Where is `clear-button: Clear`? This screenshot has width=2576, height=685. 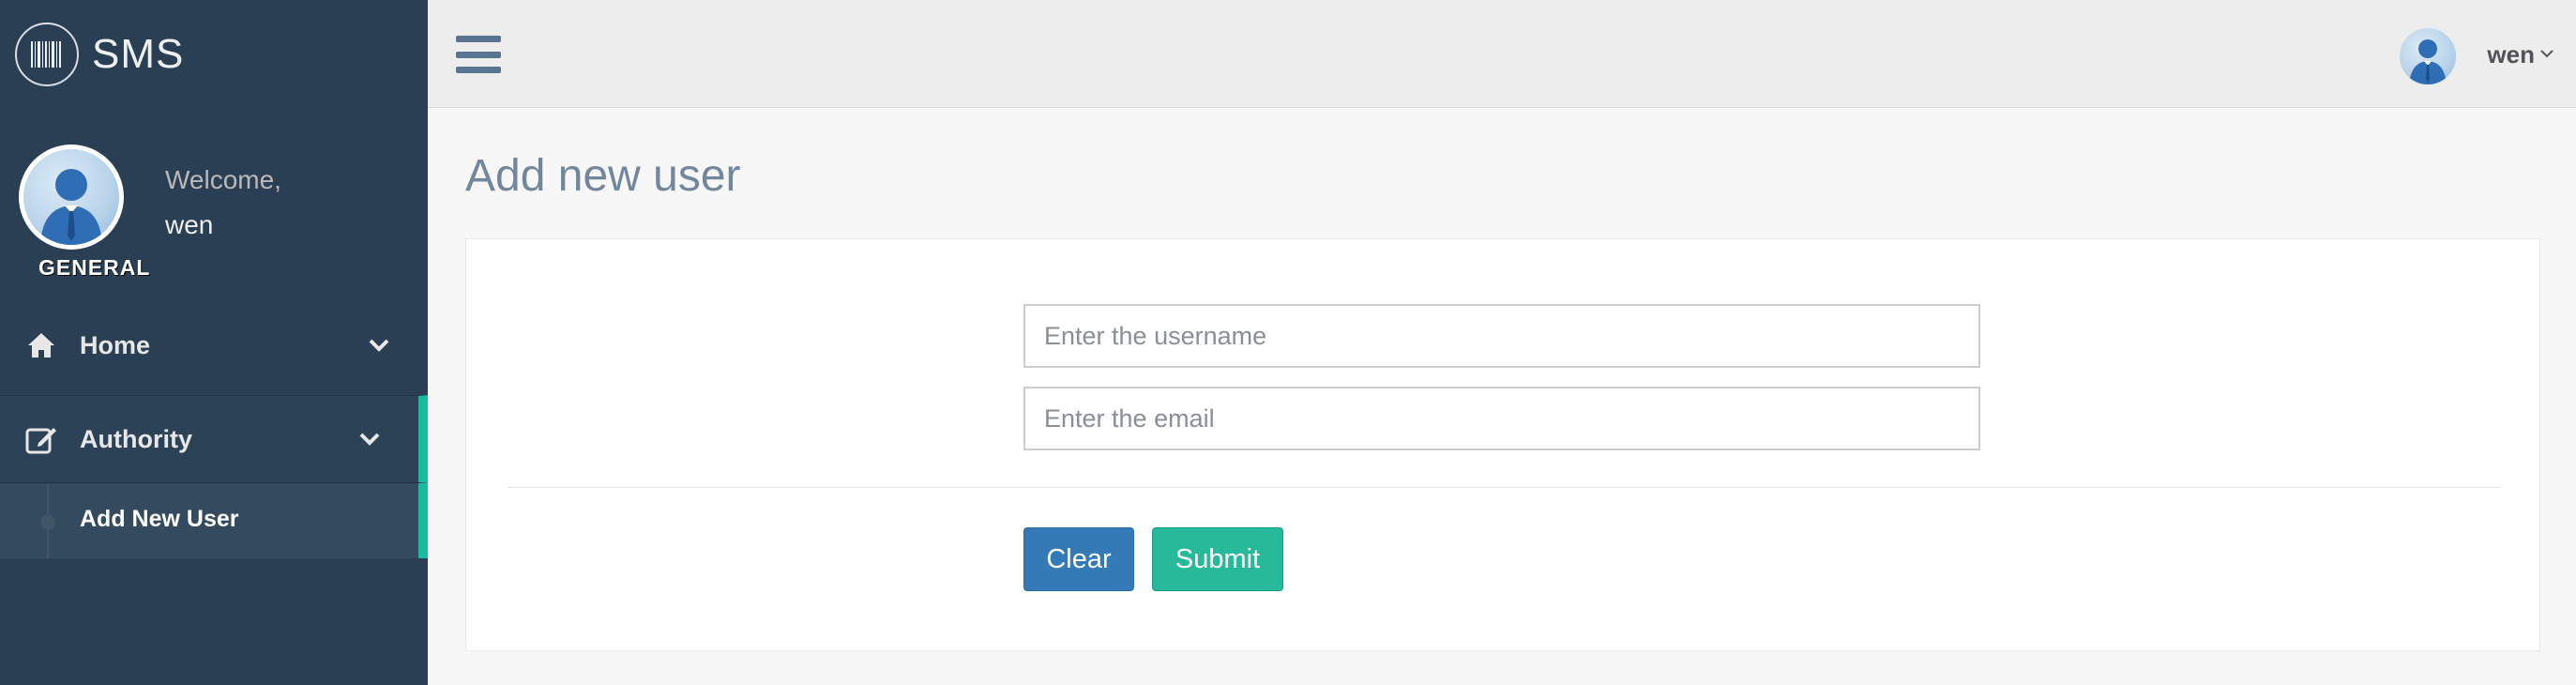 clear-button: Clear is located at coordinates (1079, 559).